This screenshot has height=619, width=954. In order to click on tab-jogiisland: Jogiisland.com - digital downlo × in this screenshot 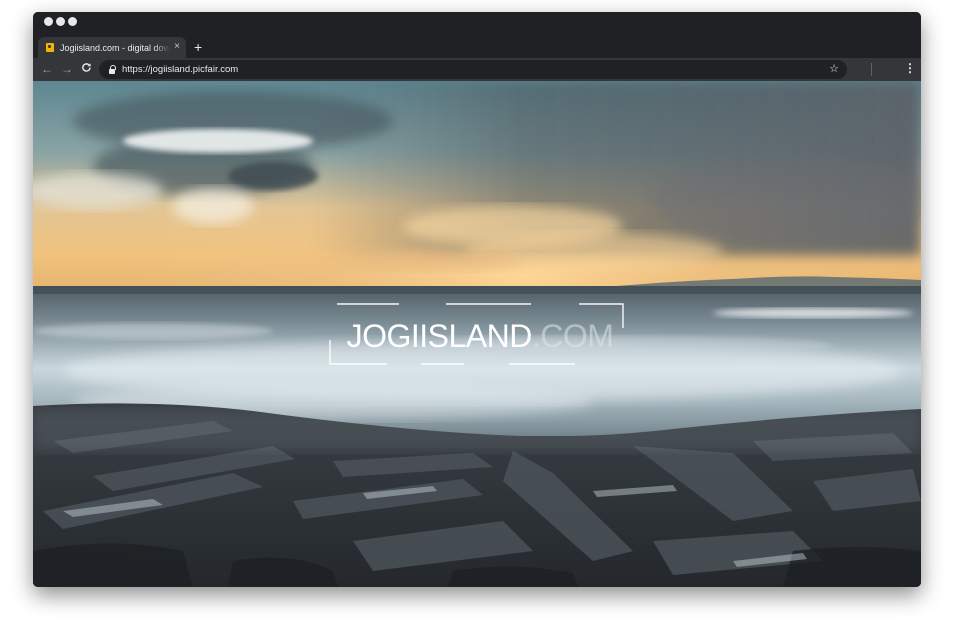, I will do `click(112, 47)`.